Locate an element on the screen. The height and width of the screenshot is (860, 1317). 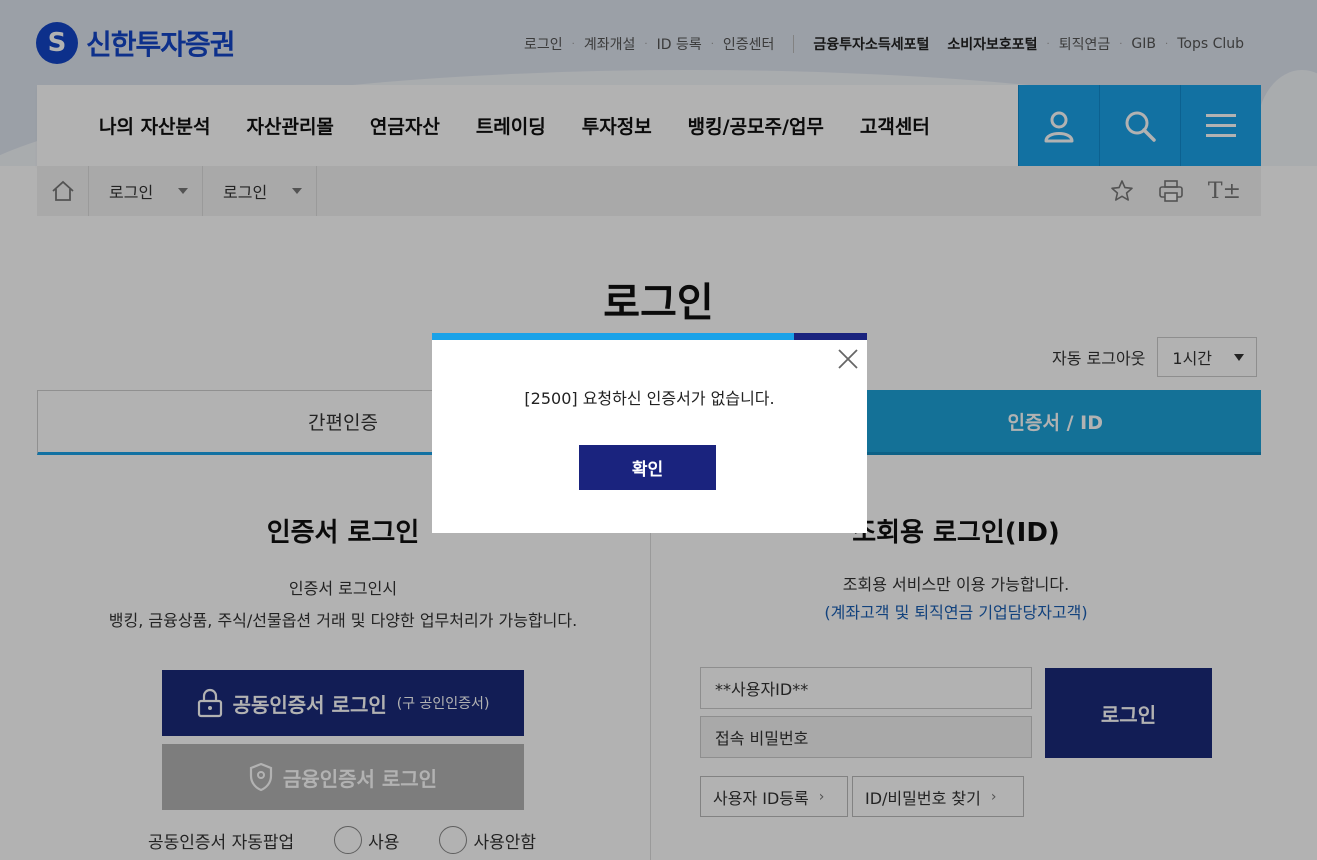
alert-dialog: [2500] 요청하신 인증서가 없습니다. 확인 is located at coordinates (649, 433).